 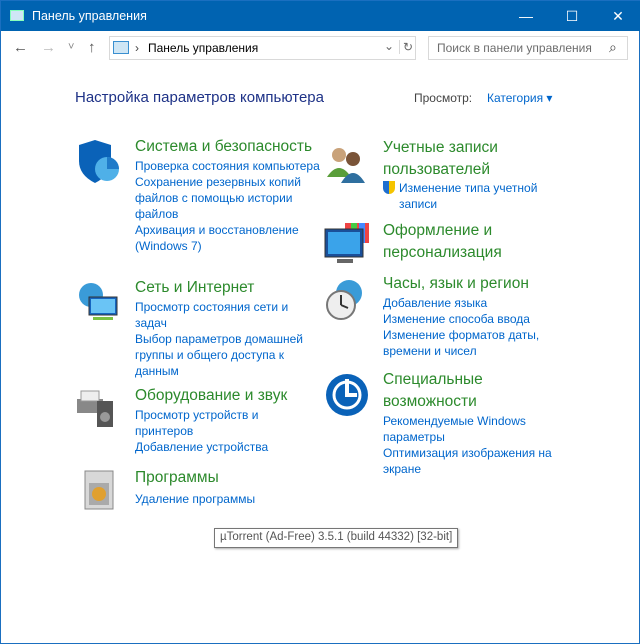 What do you see at coordinates (443, 98) in the screenshot?
I see `view-label: Просмотр:` at bounding box center [443, 98].